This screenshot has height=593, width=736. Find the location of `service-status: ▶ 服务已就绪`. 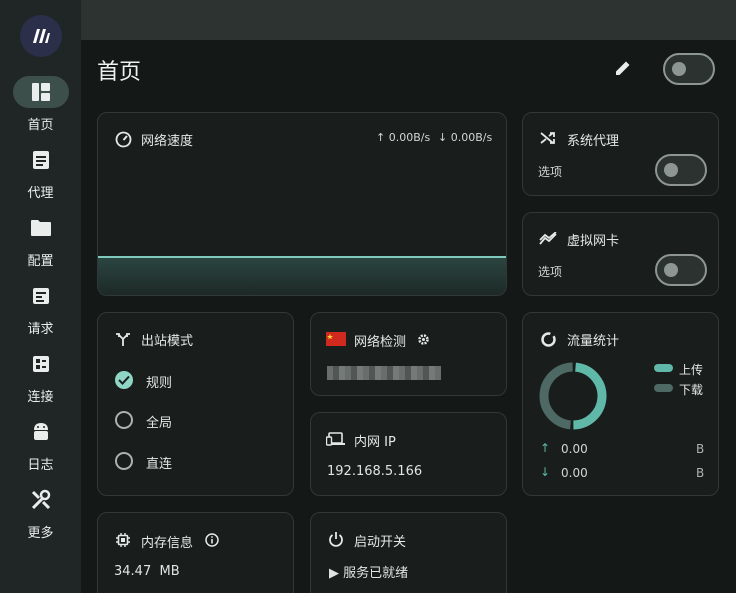

service-status: ▶ 服务已就绪 is located at coordinates (368, 571).